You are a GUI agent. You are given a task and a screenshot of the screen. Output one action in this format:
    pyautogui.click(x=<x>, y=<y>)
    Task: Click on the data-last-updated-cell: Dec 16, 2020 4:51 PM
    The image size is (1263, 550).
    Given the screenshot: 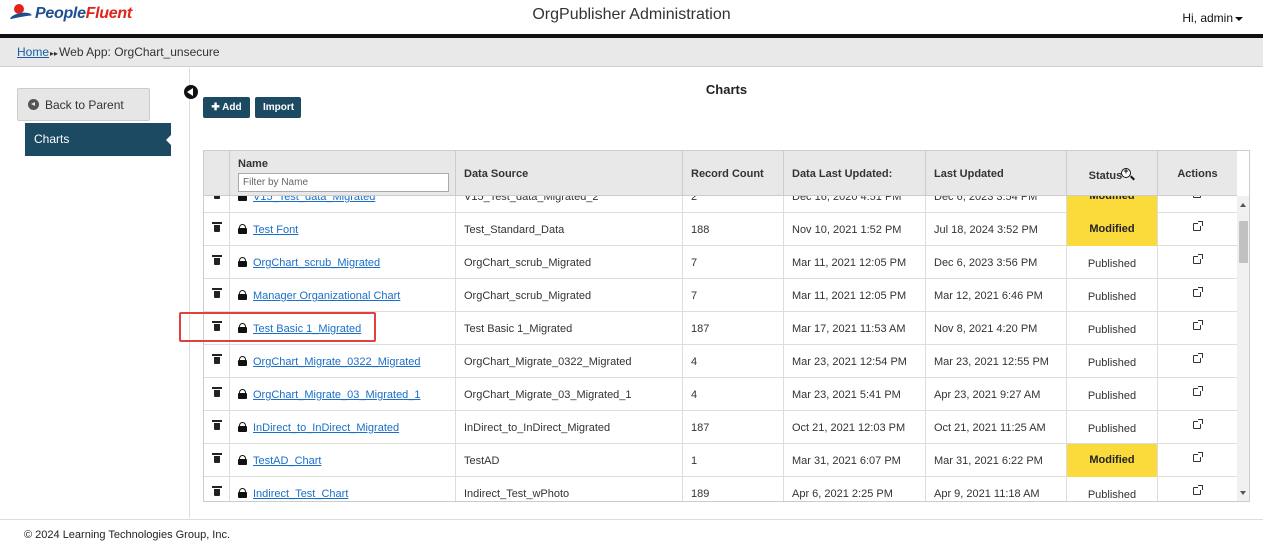 What is the action you would take?
    pyautogui.click(x=854, y=204)
    